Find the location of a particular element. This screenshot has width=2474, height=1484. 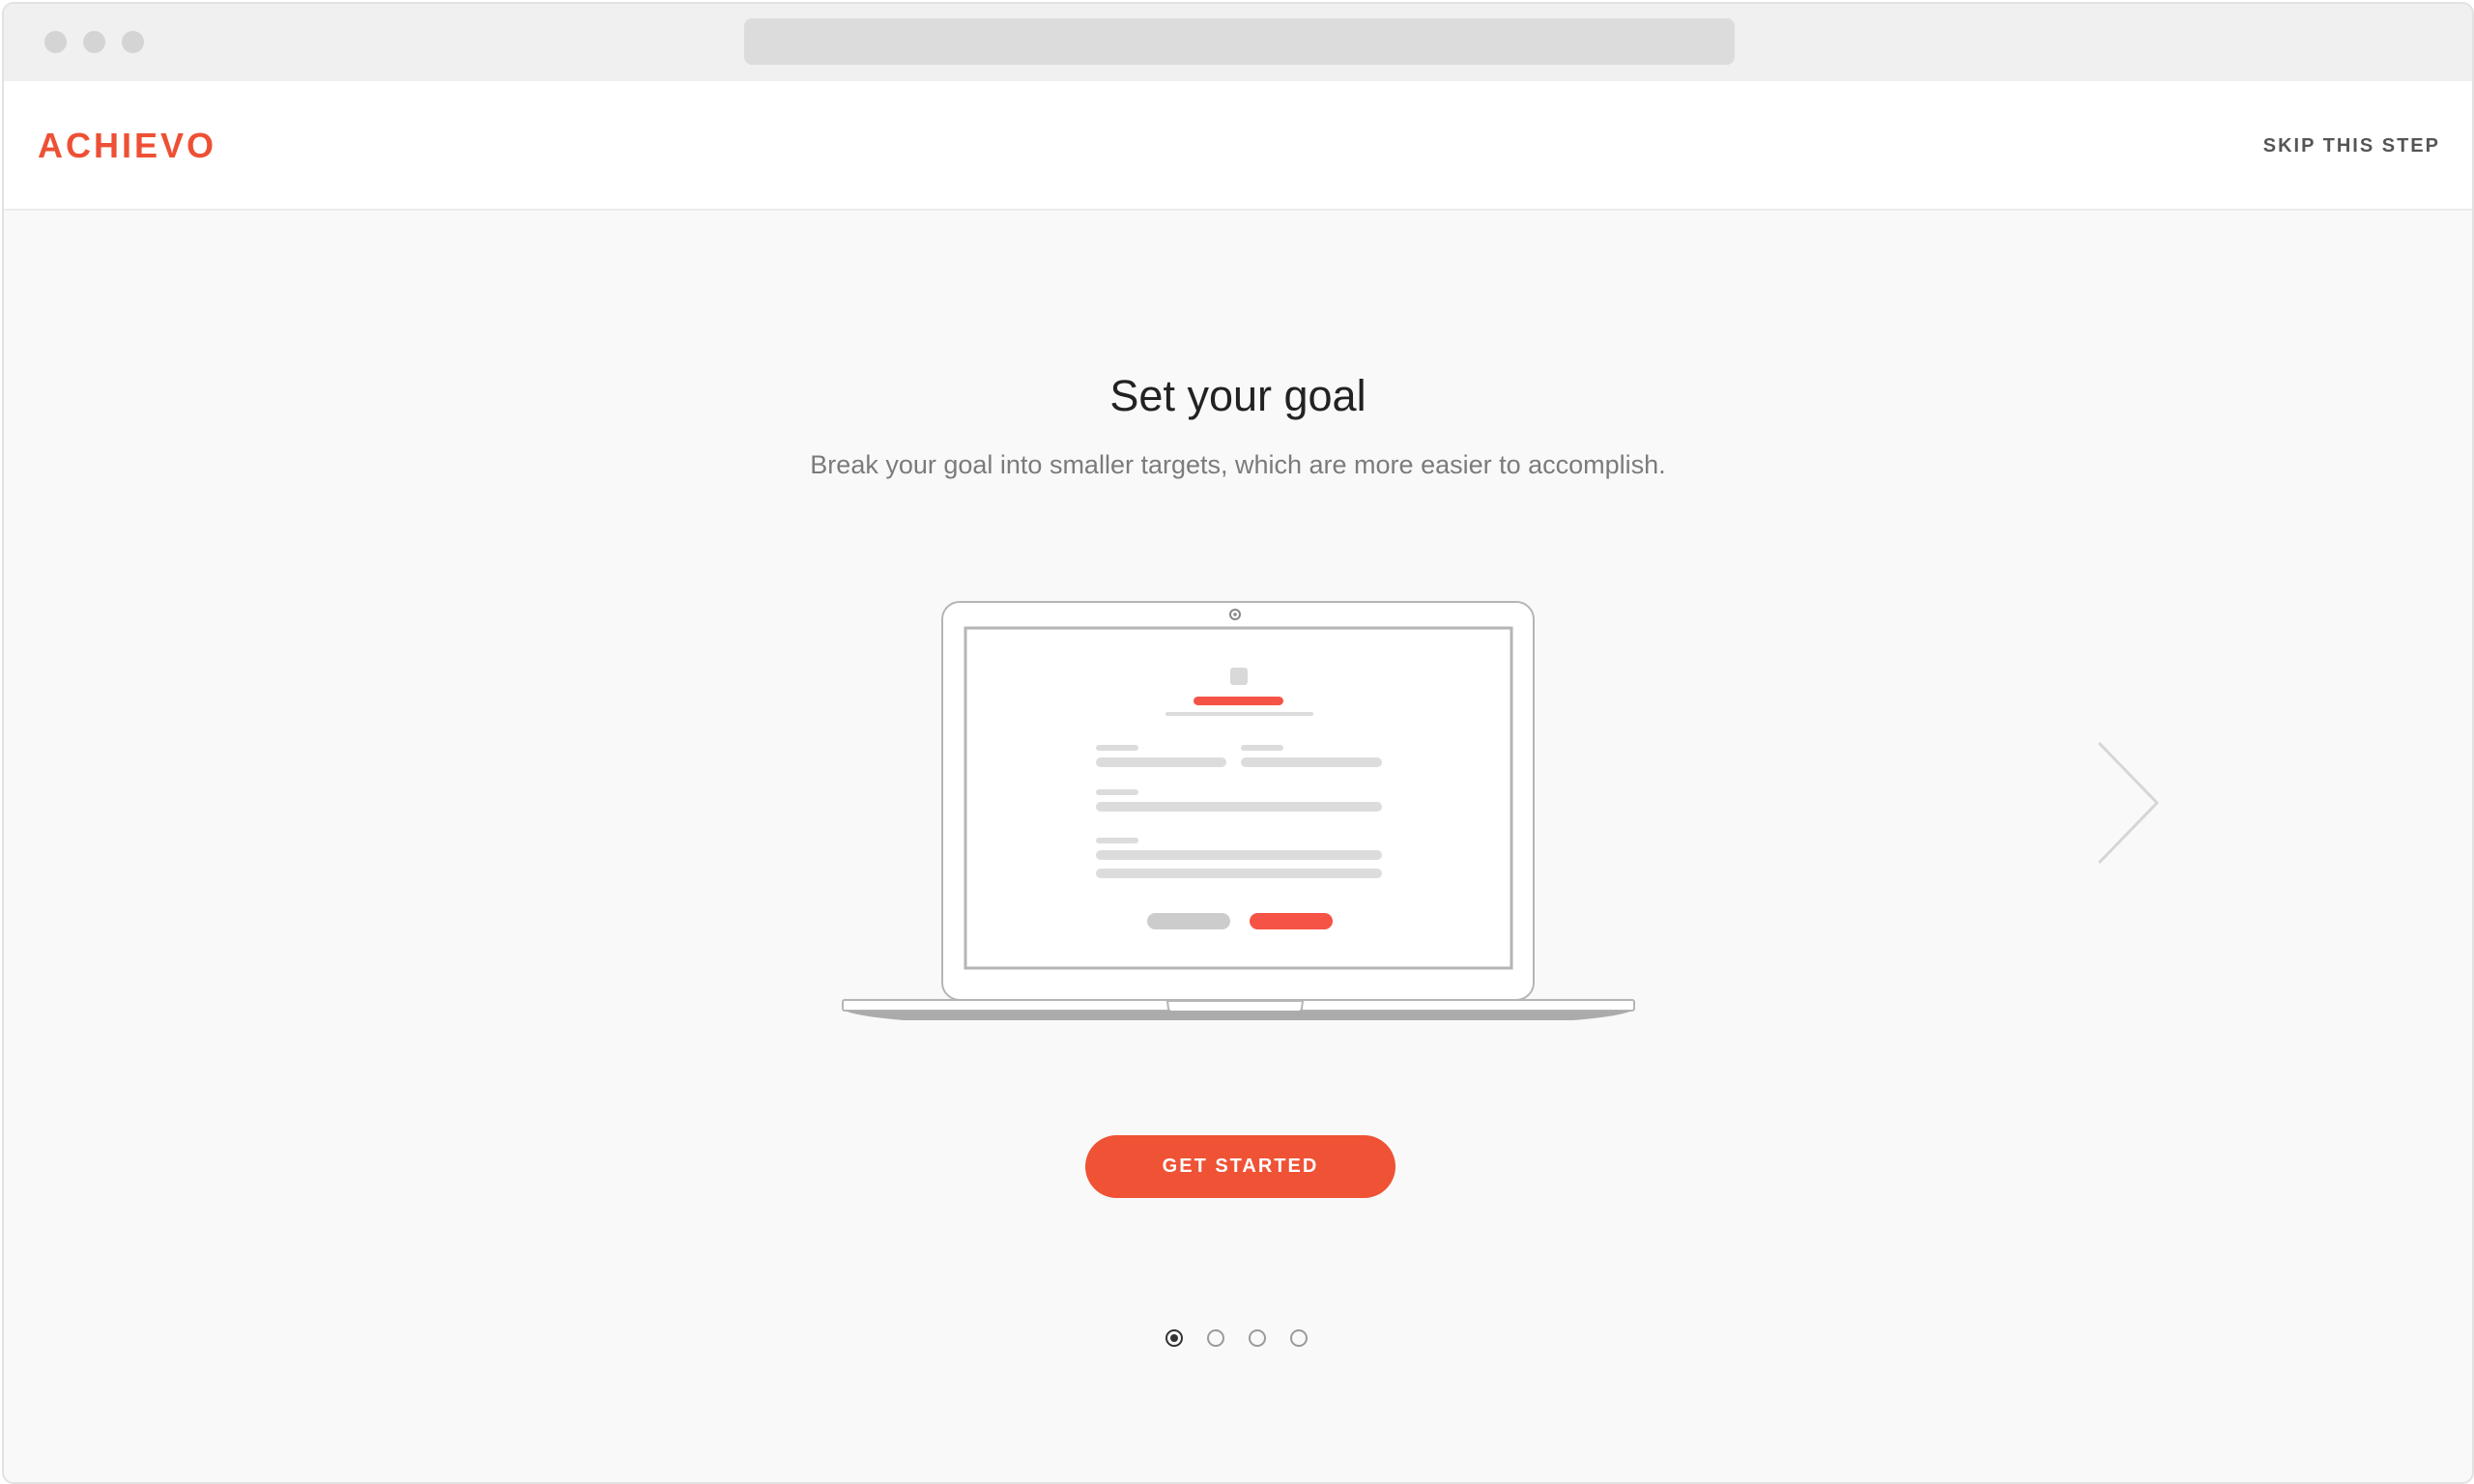

window-close-control is located at coordinates (56, 42).